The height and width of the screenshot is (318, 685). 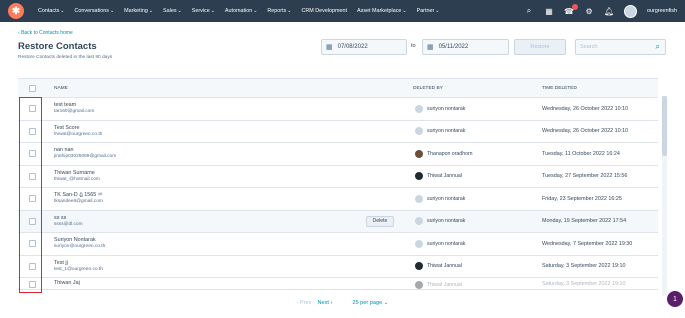 What do you see at coordinates (32, 88) in the screenshot?
I see `select-all-checkbox` at bounding box center [32, 88].